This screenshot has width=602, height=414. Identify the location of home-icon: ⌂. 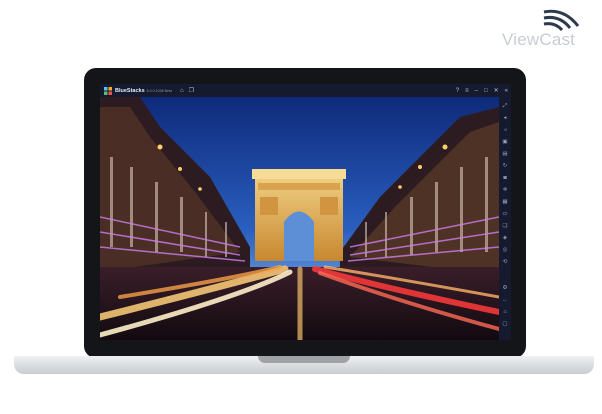
(182, 91).